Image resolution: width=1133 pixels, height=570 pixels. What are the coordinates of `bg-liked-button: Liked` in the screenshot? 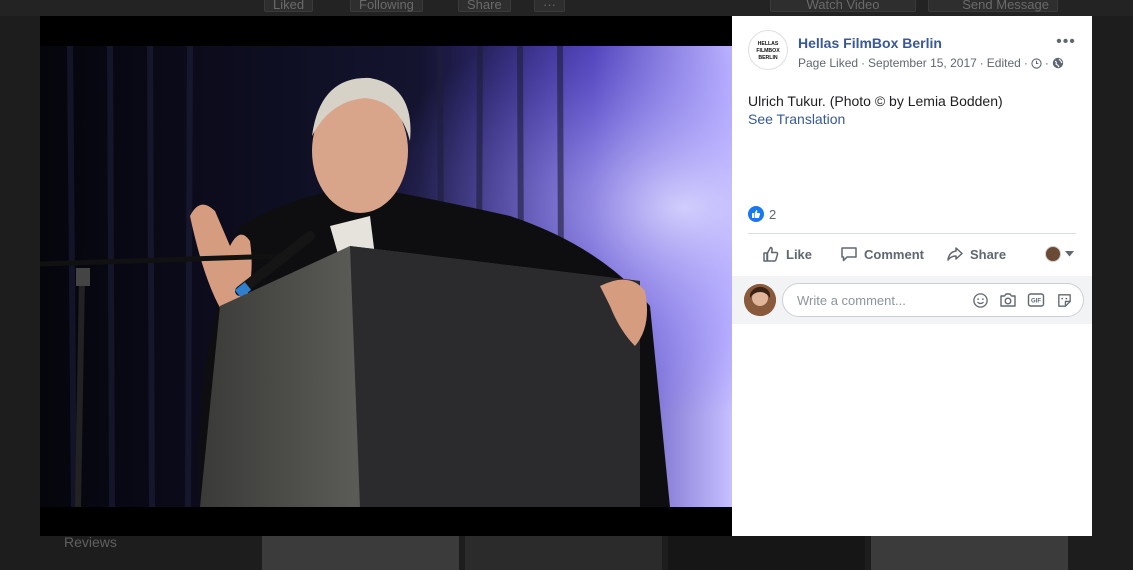 It's located at (289, 6).